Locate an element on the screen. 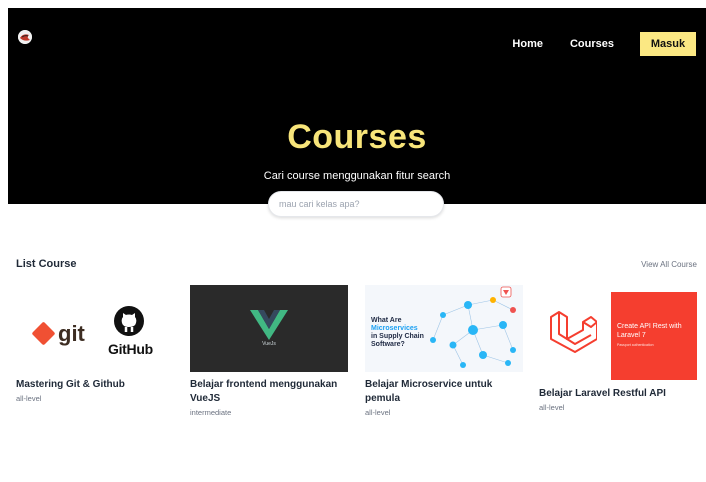  view-all-courses-link: View All Course is located at coordinates (669, 264).